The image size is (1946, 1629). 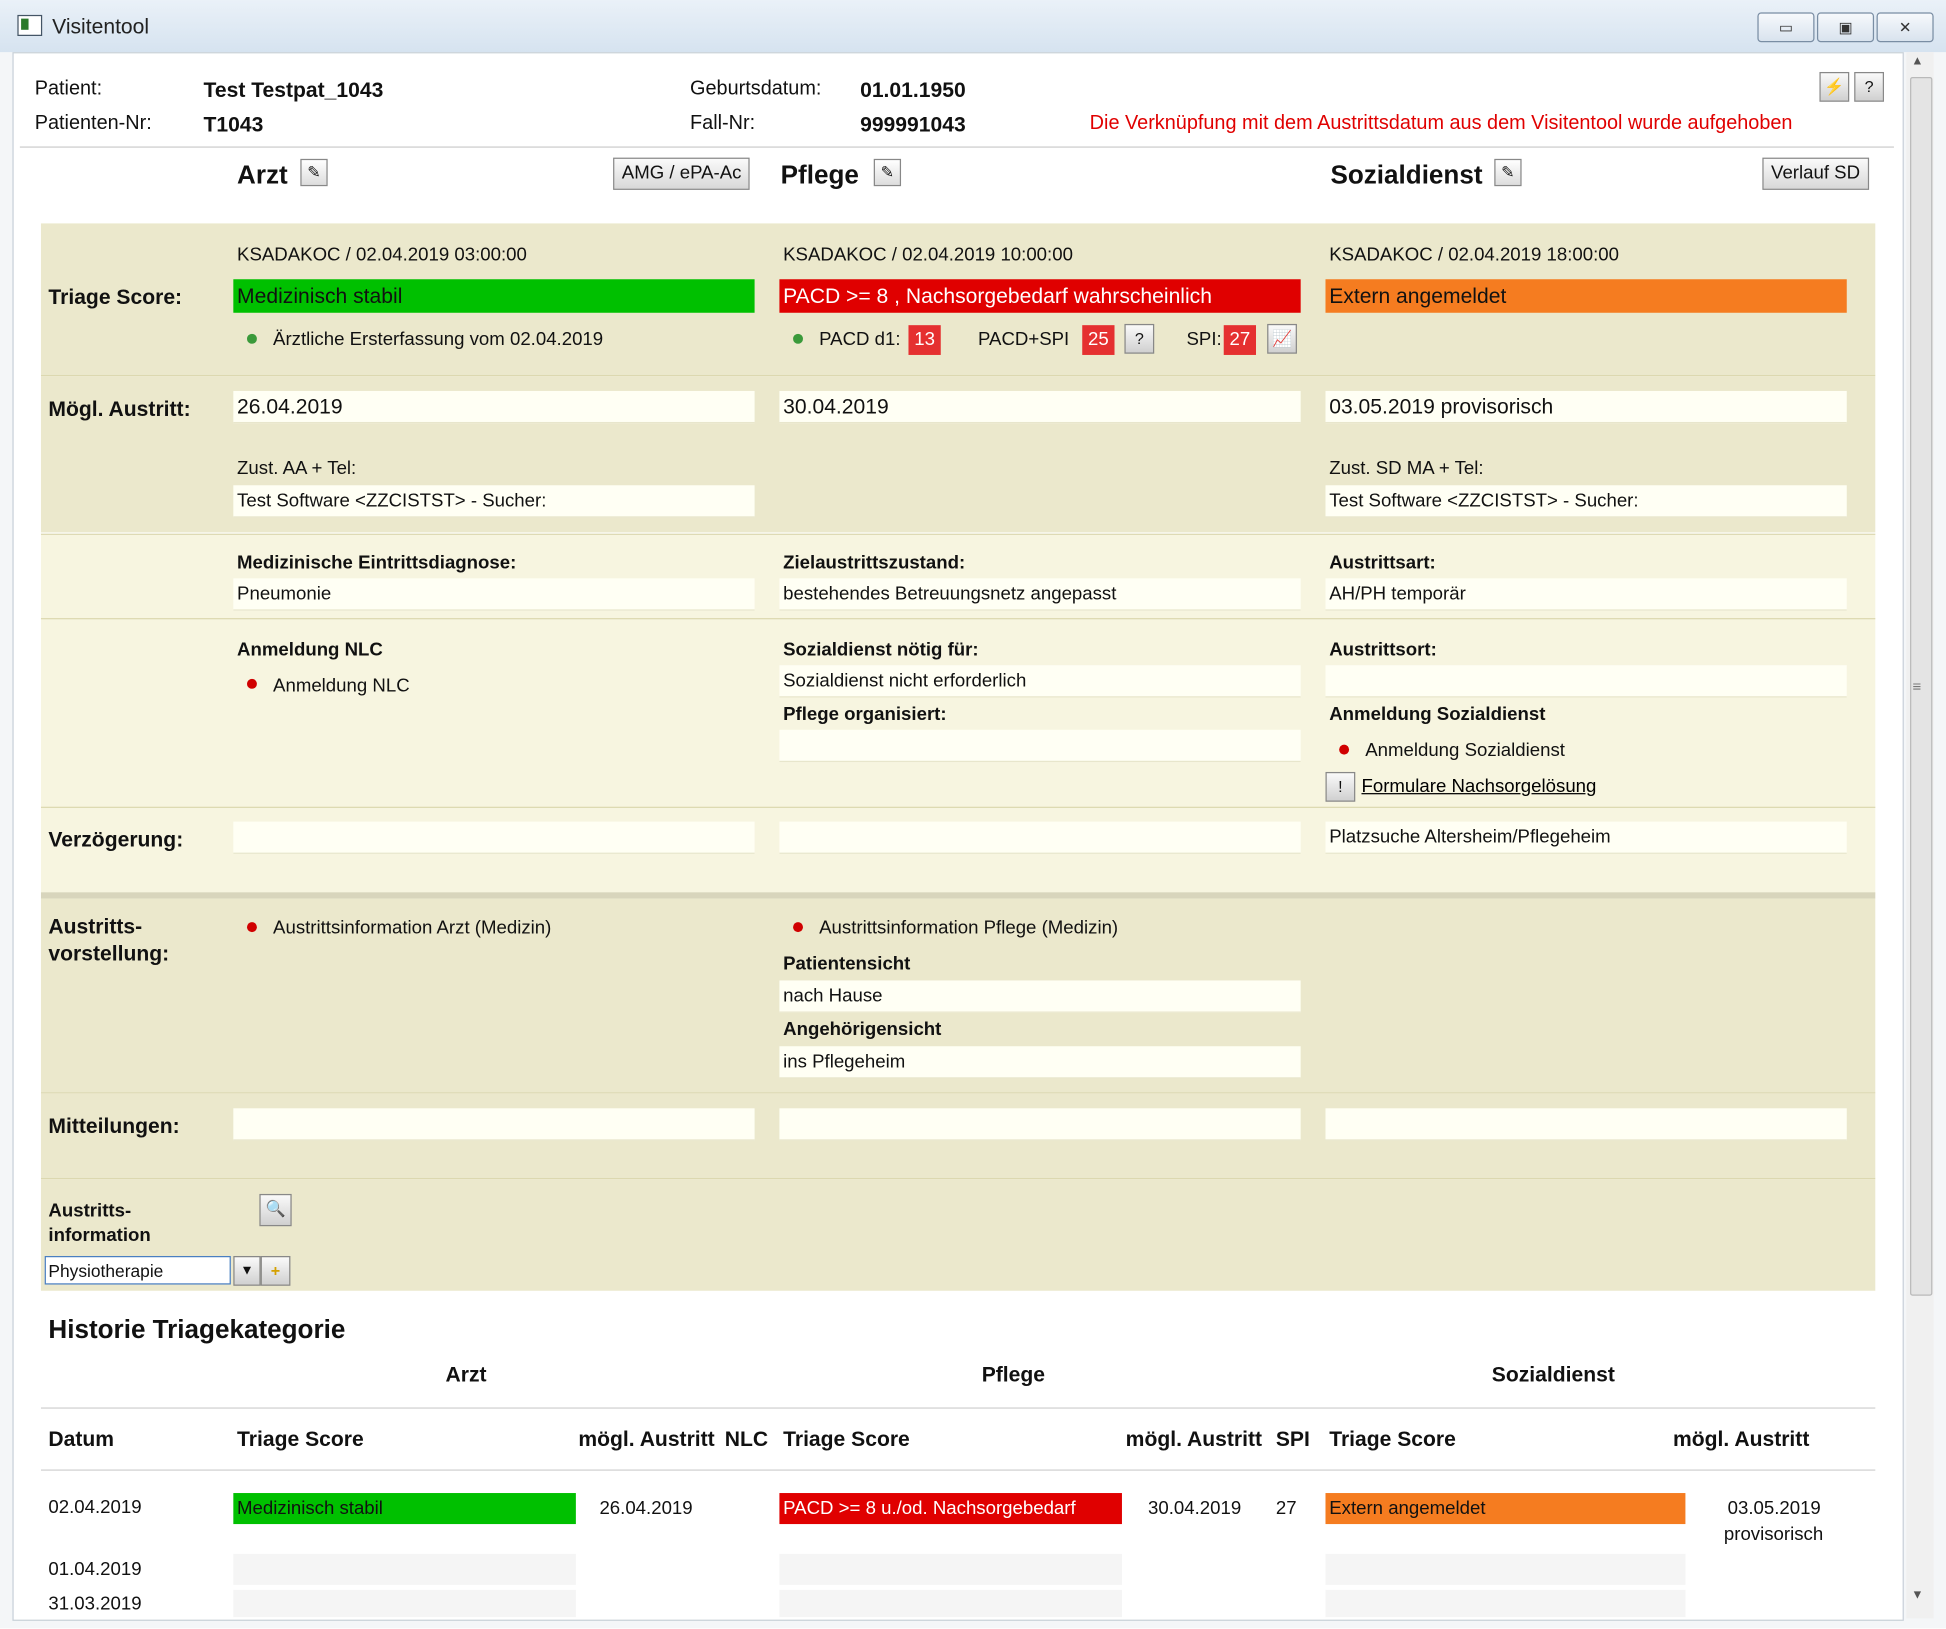 I want to click on verzoegerung-sozial: Platzsuche Altersheim/Pflegeheim, so click(x=1586, y=837).